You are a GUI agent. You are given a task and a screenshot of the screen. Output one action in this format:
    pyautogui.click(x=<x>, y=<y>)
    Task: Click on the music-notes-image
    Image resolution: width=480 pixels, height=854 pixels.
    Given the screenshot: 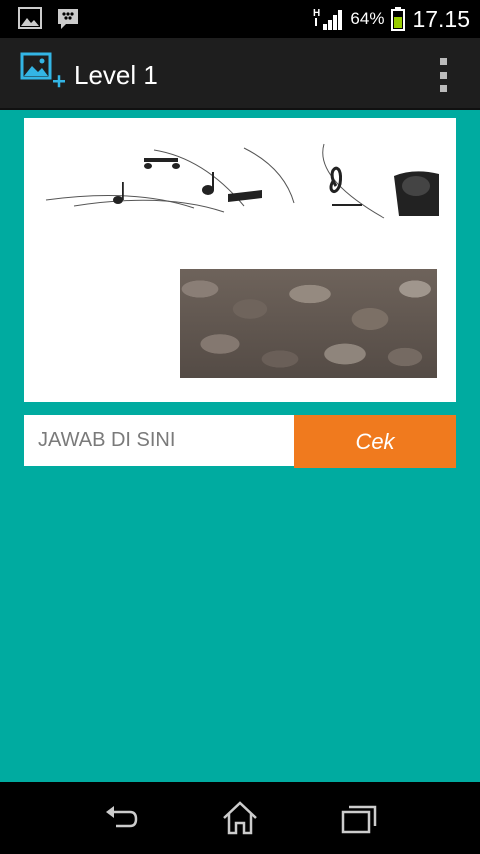 What is the action you would take?
    pyautogui.click(x=242, y=181)
    